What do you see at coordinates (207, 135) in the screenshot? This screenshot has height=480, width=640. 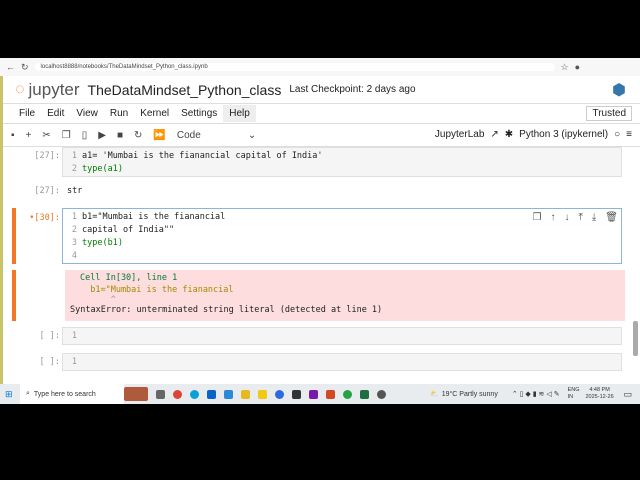 I see `cell-type-select: Code` at bounding box center [207, 135].